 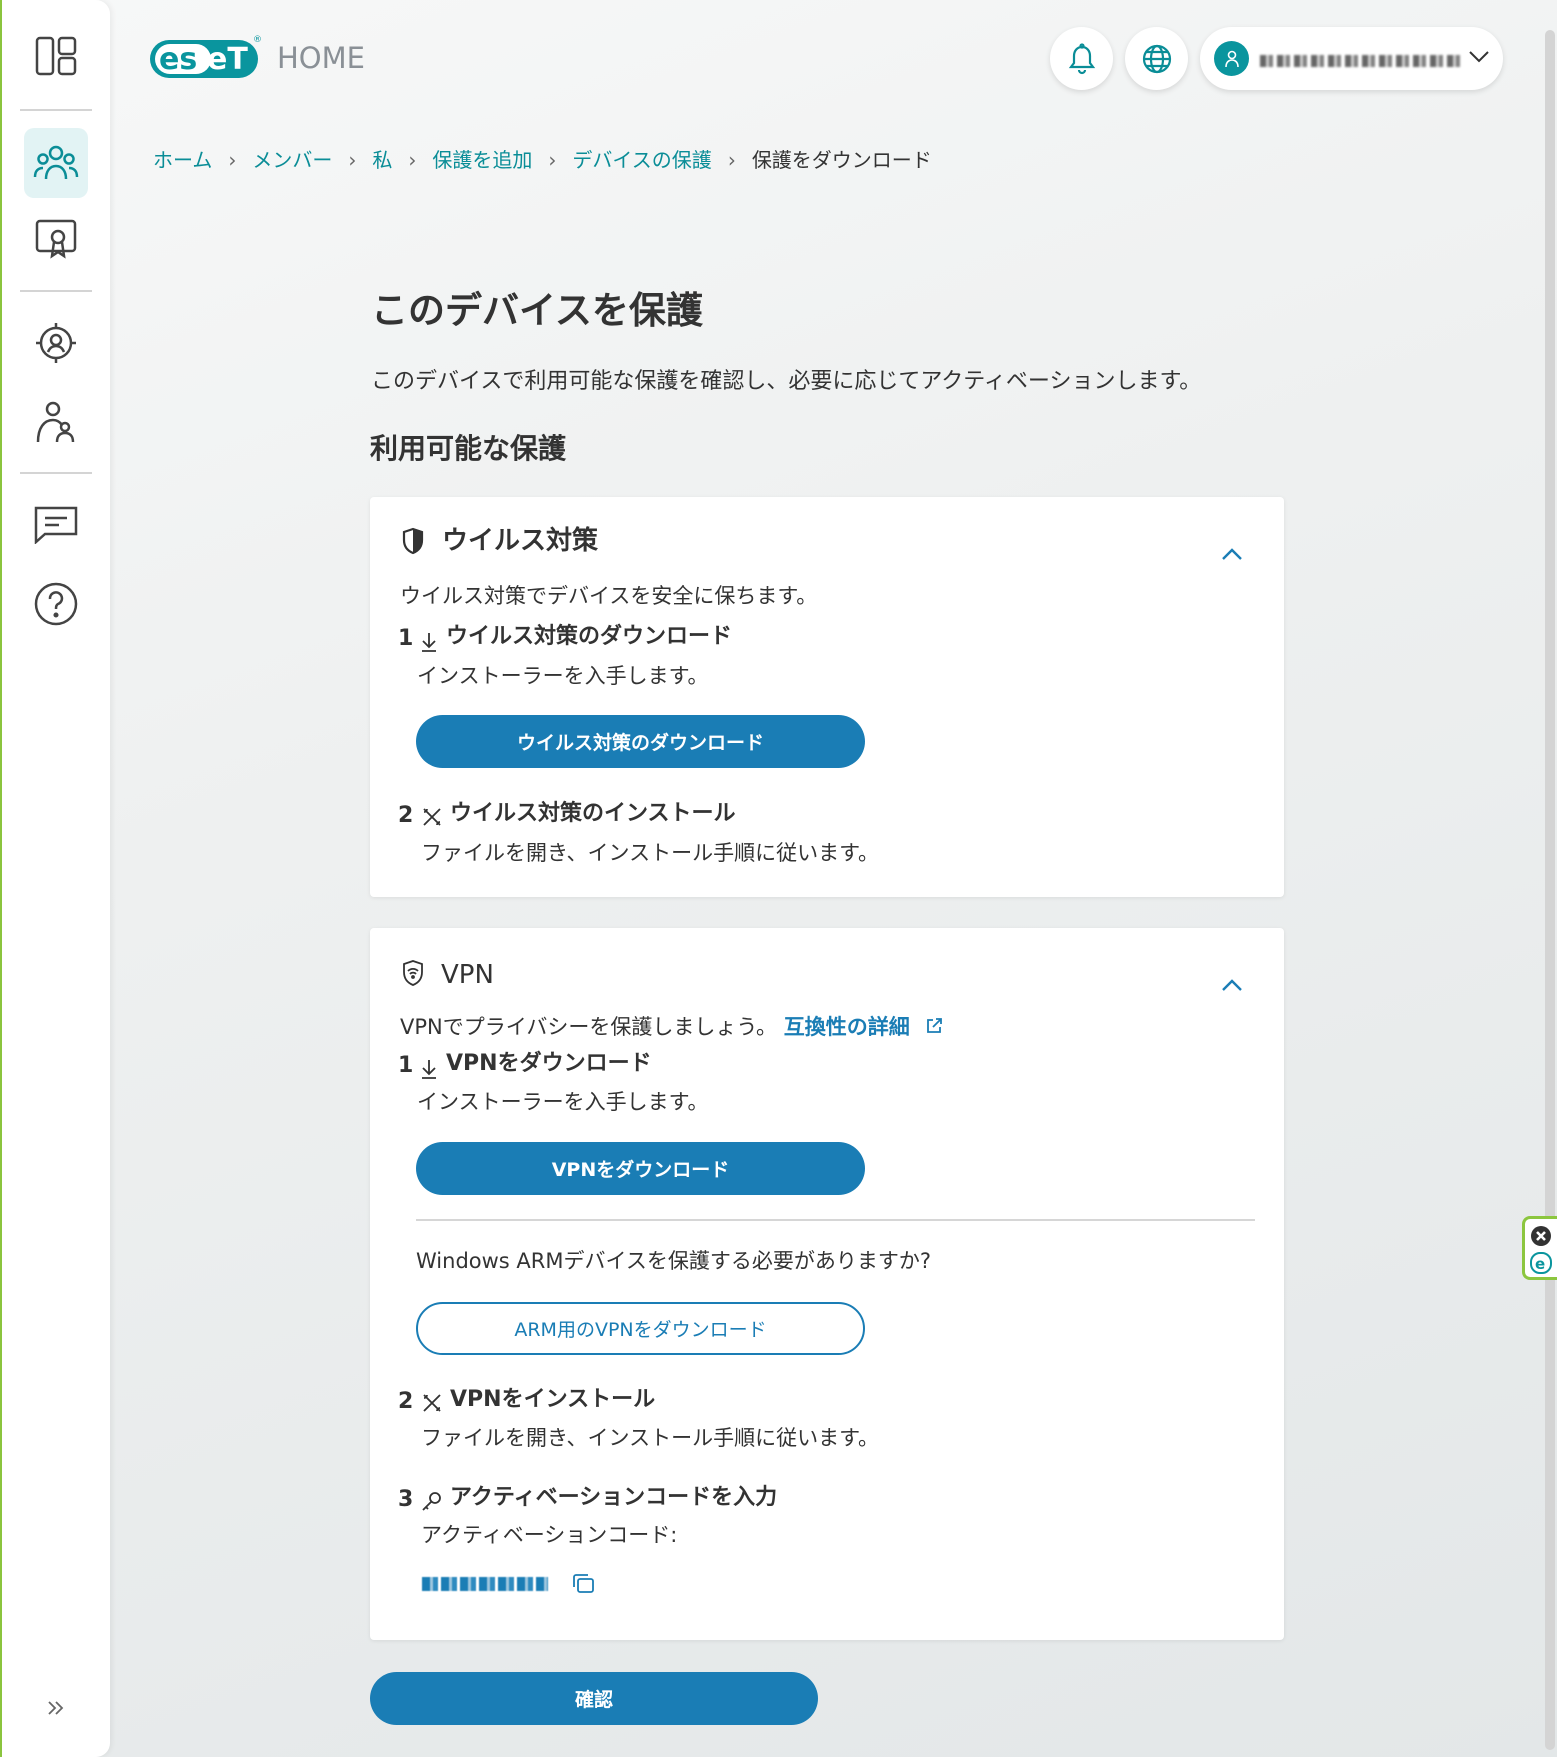 What do you see at coordinates (593, 813) in the screenshot?
I see `step-title: ウイルス対策のインストール` at bounding box center [593, 813].